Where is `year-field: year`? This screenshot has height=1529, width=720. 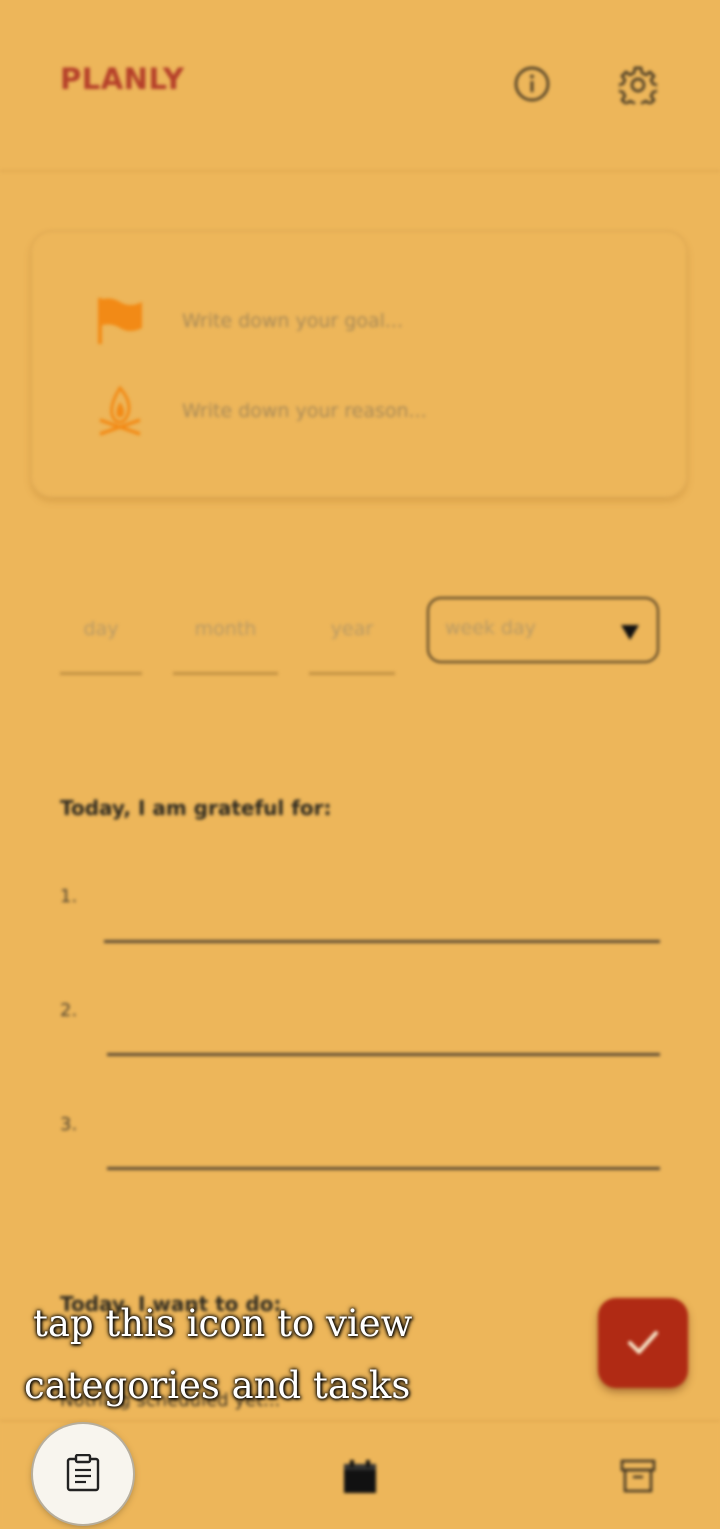
year-field: year is located at coordinates (352, 643).